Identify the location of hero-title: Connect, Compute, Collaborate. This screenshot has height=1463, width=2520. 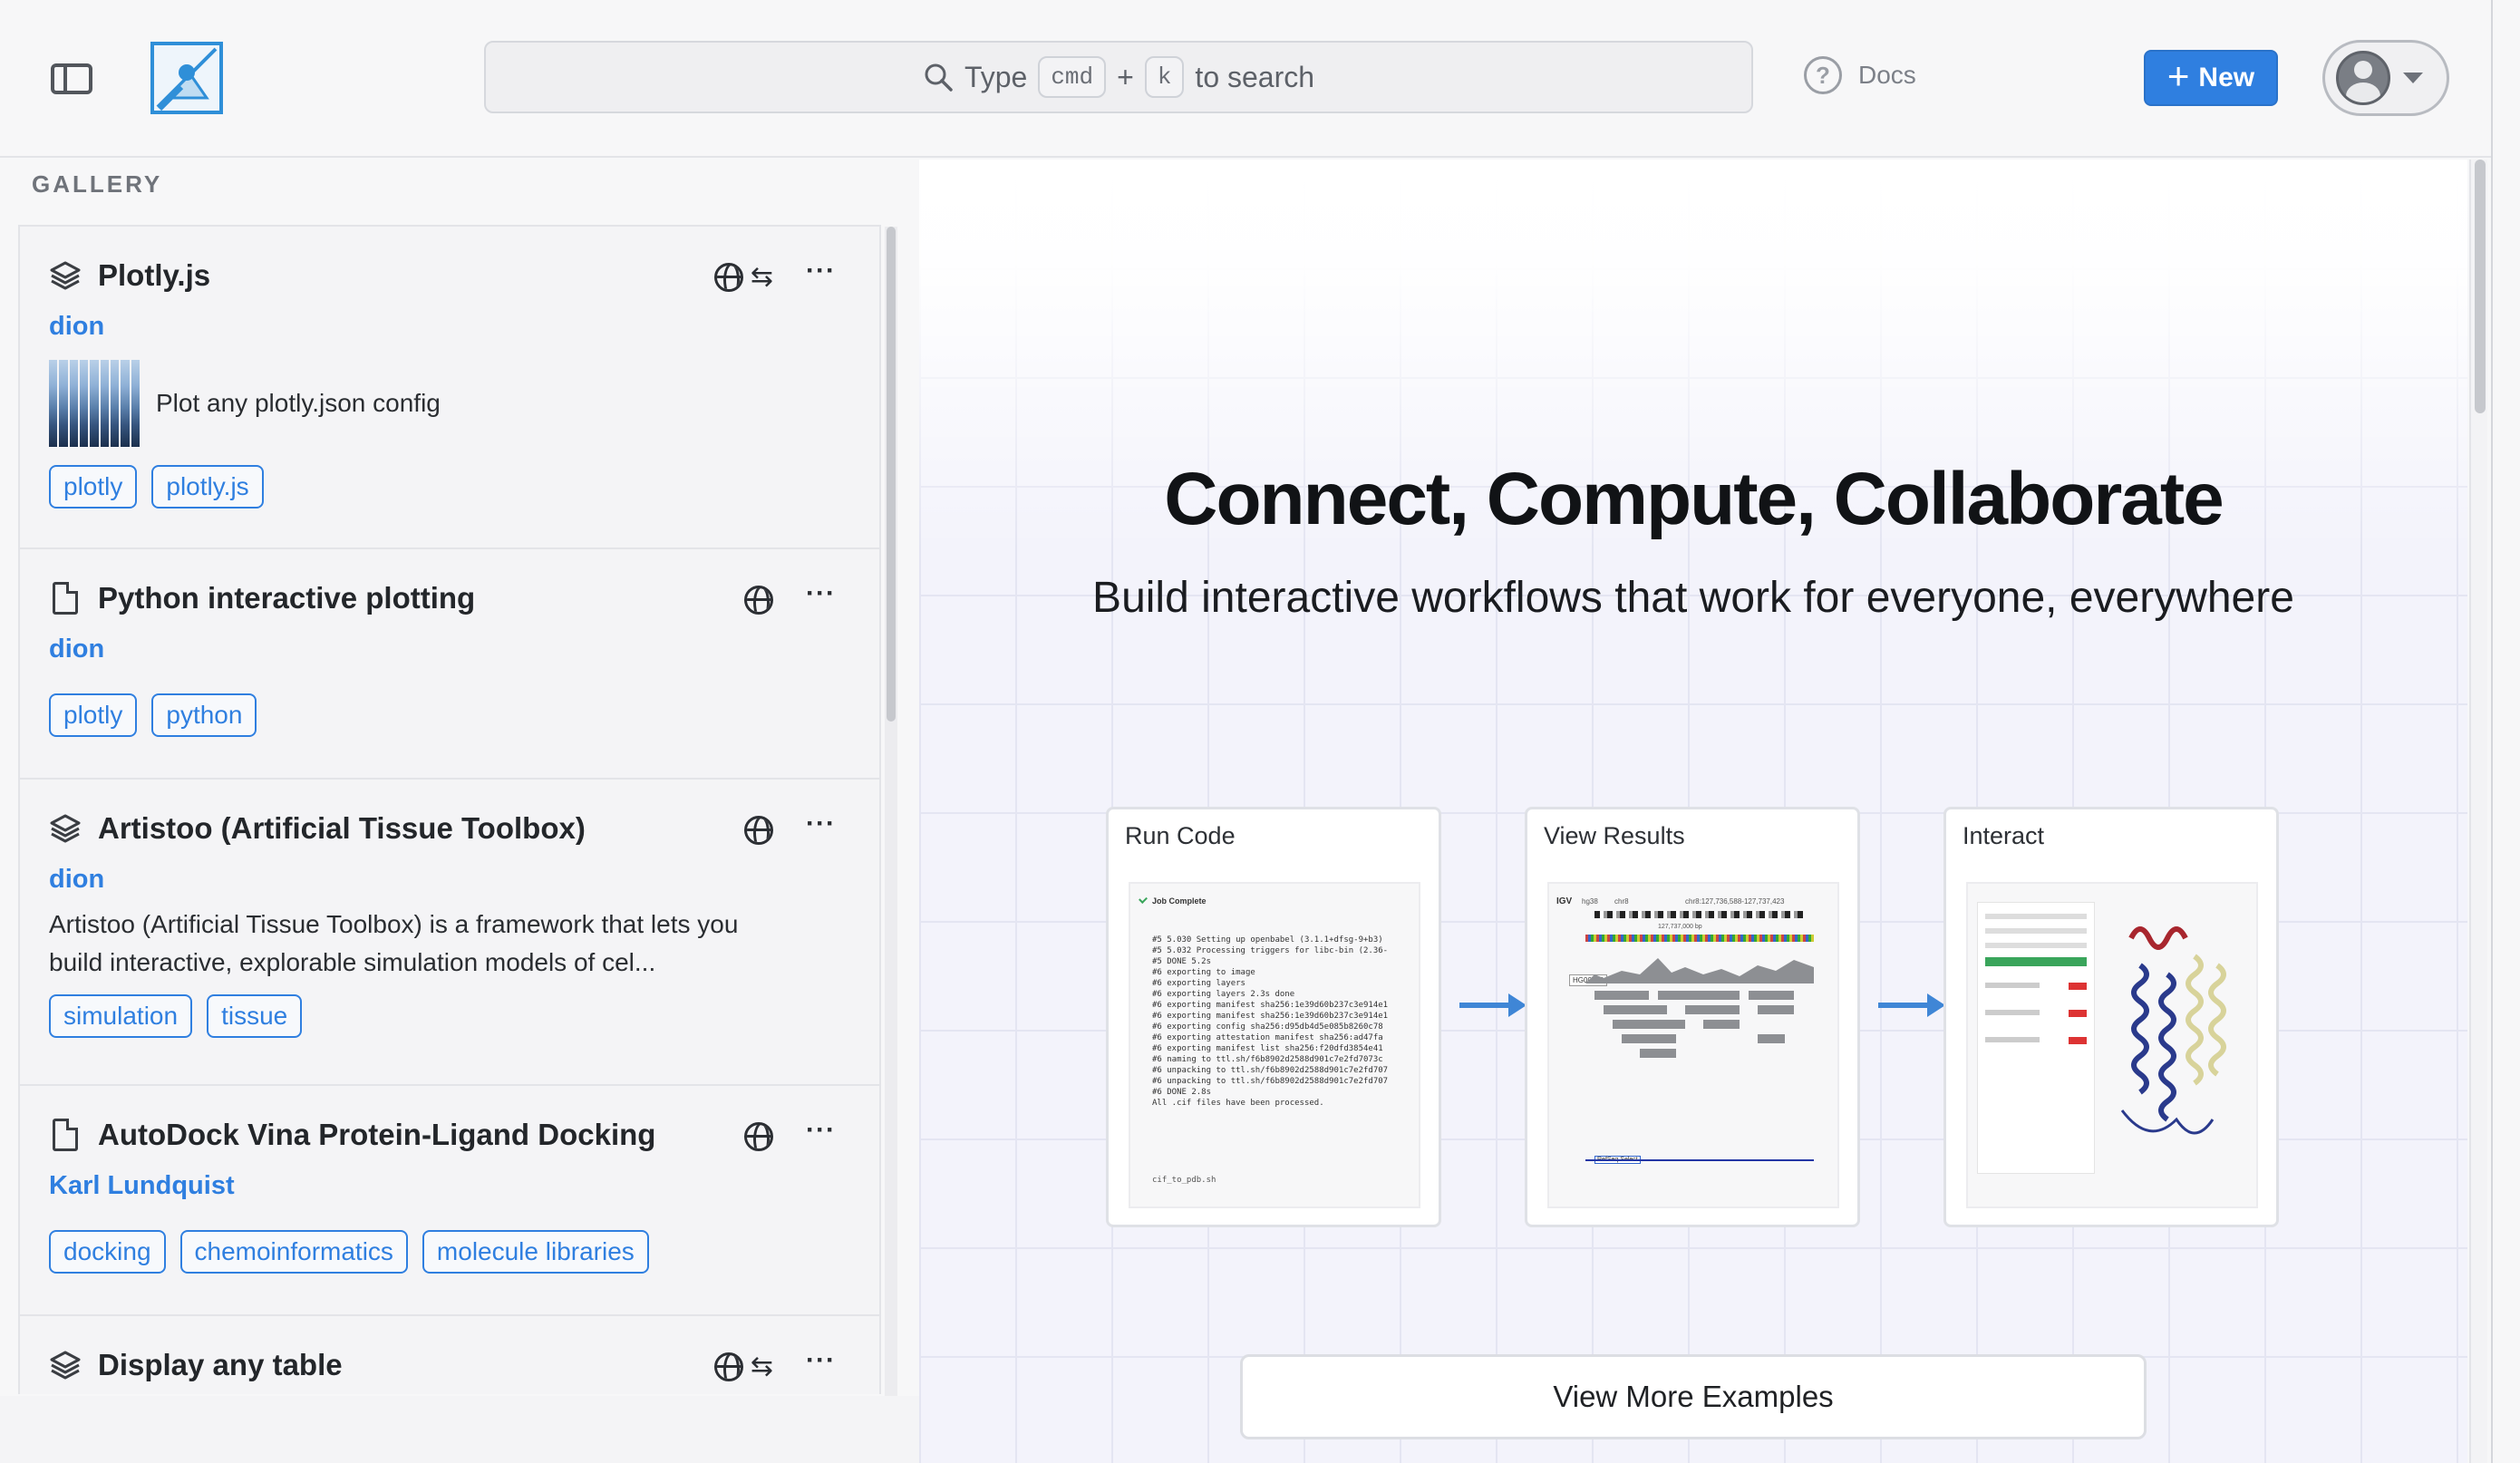
(1694, 499).